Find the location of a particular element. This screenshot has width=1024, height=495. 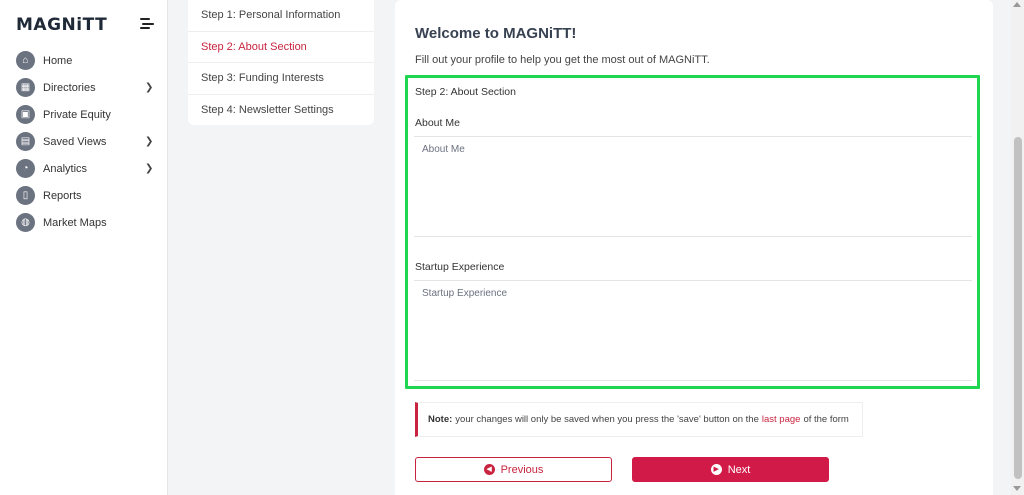

sidebar-item-saved-views: ▤ Saved Views ❯ is located at coordinates (84, 141).